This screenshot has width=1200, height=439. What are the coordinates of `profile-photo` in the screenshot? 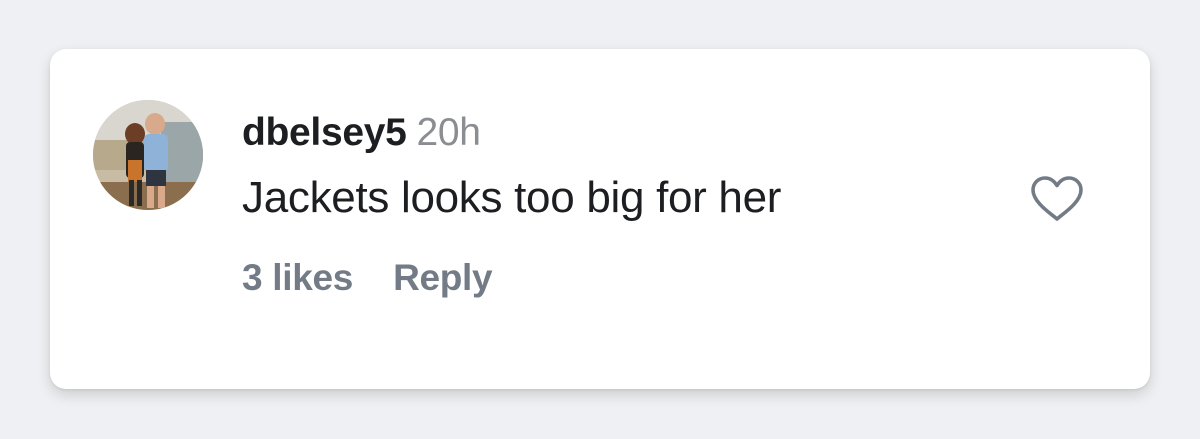 It's located at (148, 155).